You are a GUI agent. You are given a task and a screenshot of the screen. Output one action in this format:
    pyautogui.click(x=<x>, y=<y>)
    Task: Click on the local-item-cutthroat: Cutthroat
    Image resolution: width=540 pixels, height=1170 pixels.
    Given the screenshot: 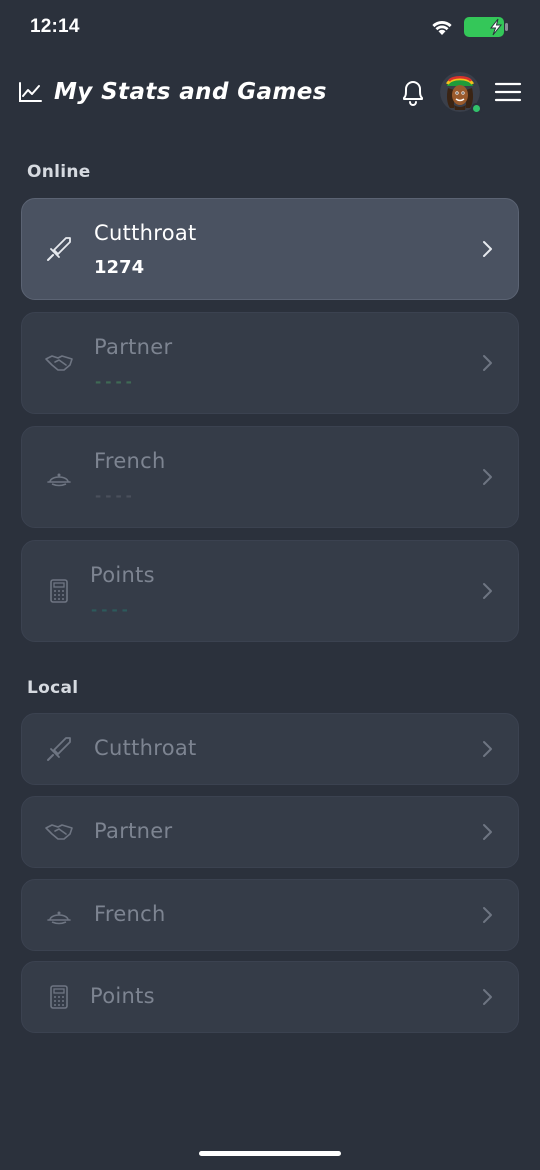 What is the action you would take?
    pyautogui.click(x=270, y=749)
    